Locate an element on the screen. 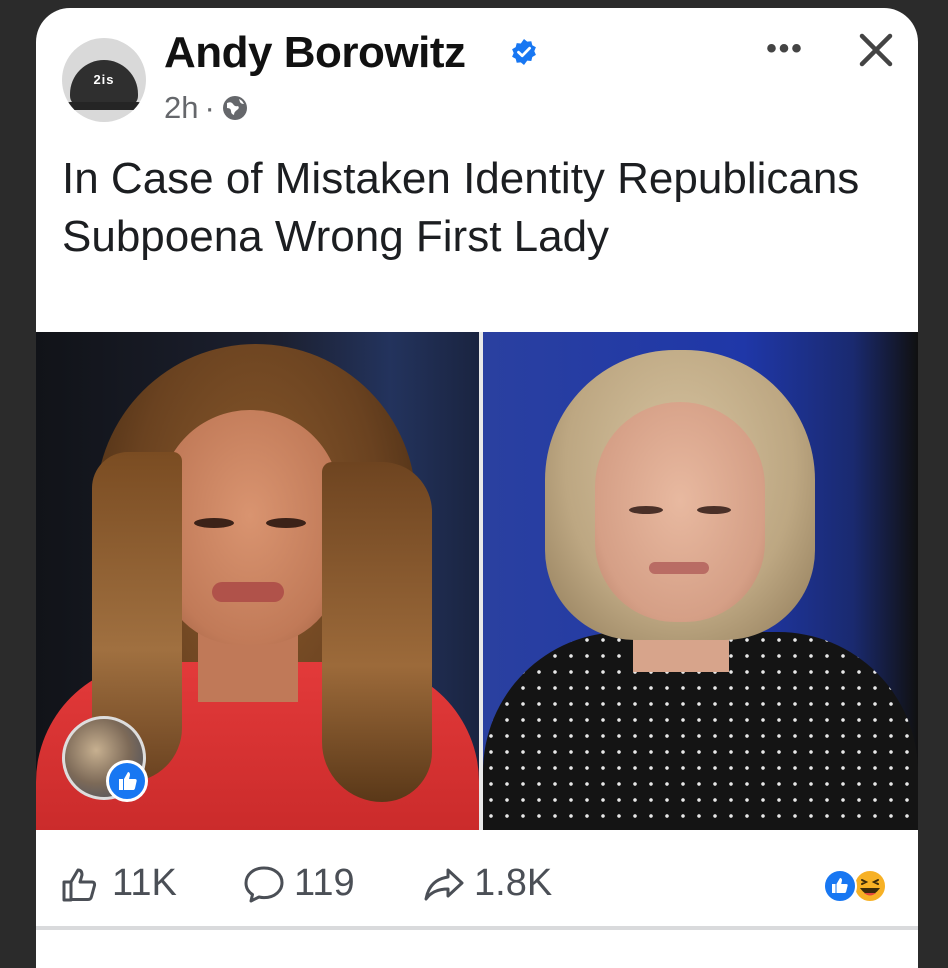 The image size is (948, 968). reaction-summary is located at coordinates (857, 886).